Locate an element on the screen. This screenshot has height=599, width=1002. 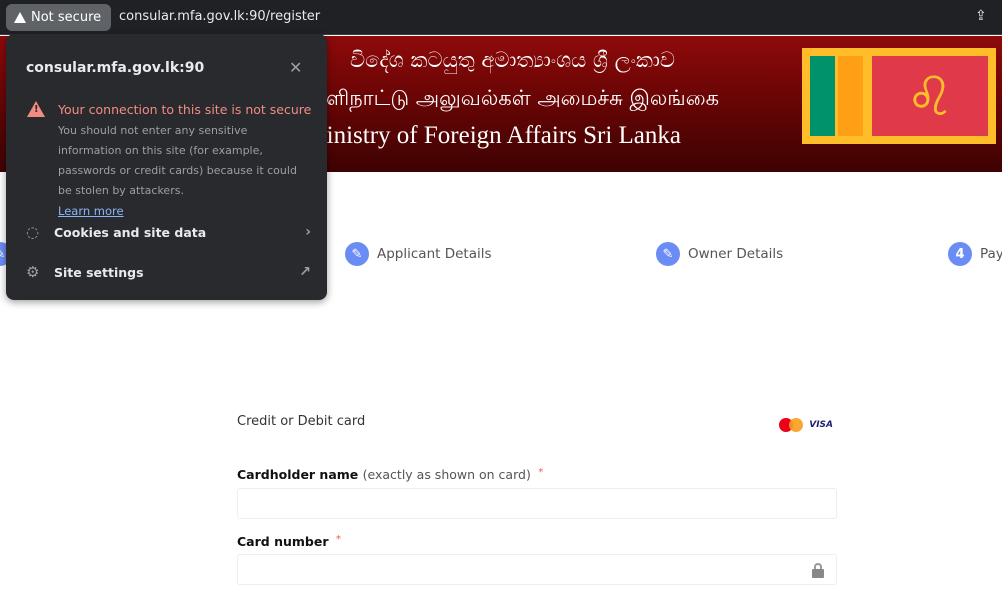
mastercard-logo is located at coordinates (791, 425).